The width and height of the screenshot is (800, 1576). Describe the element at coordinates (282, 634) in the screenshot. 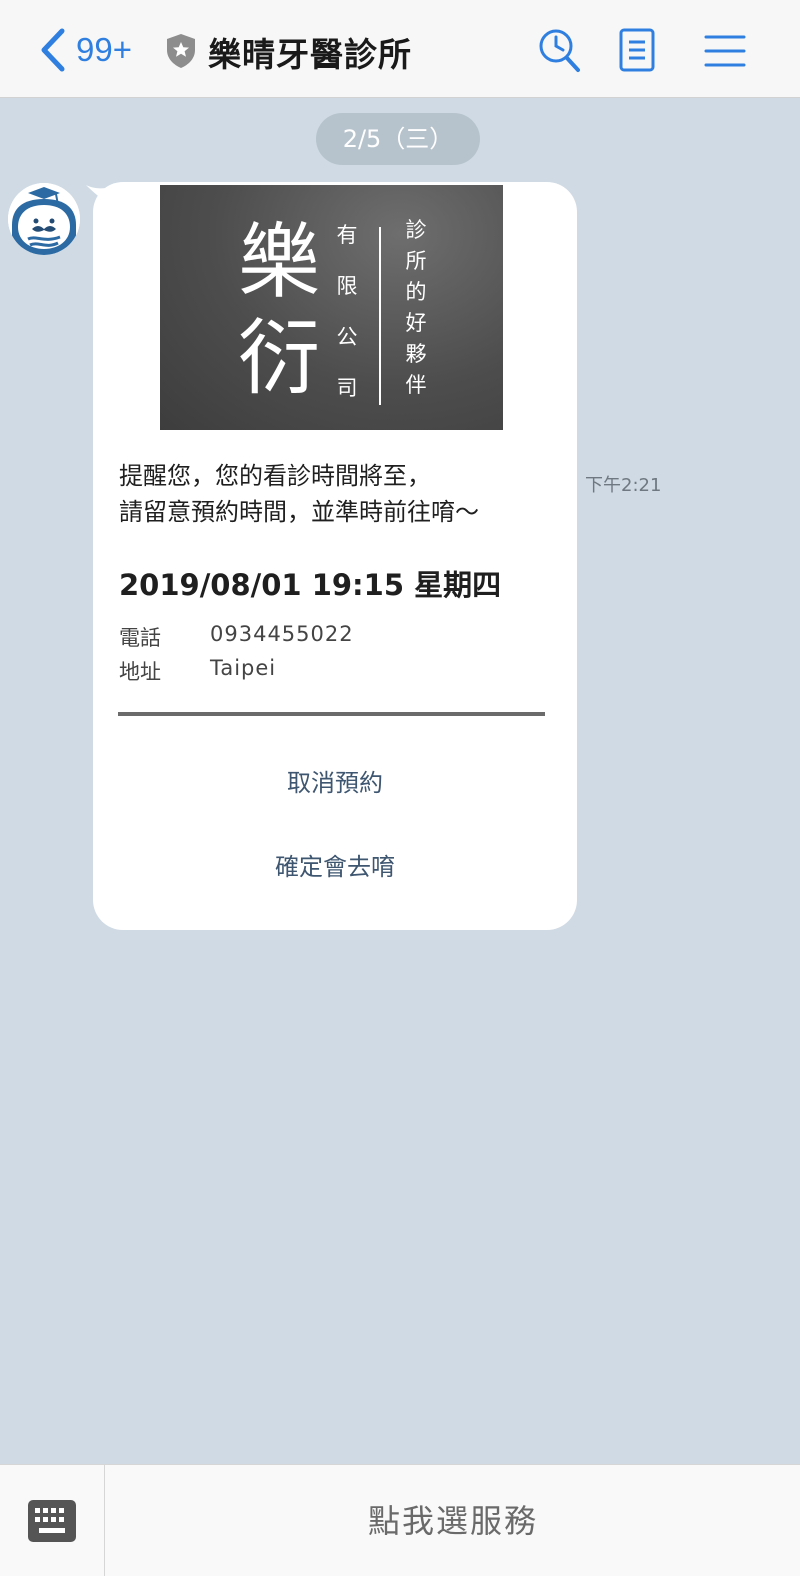

I see `phone-value: 0934455022` at that location.